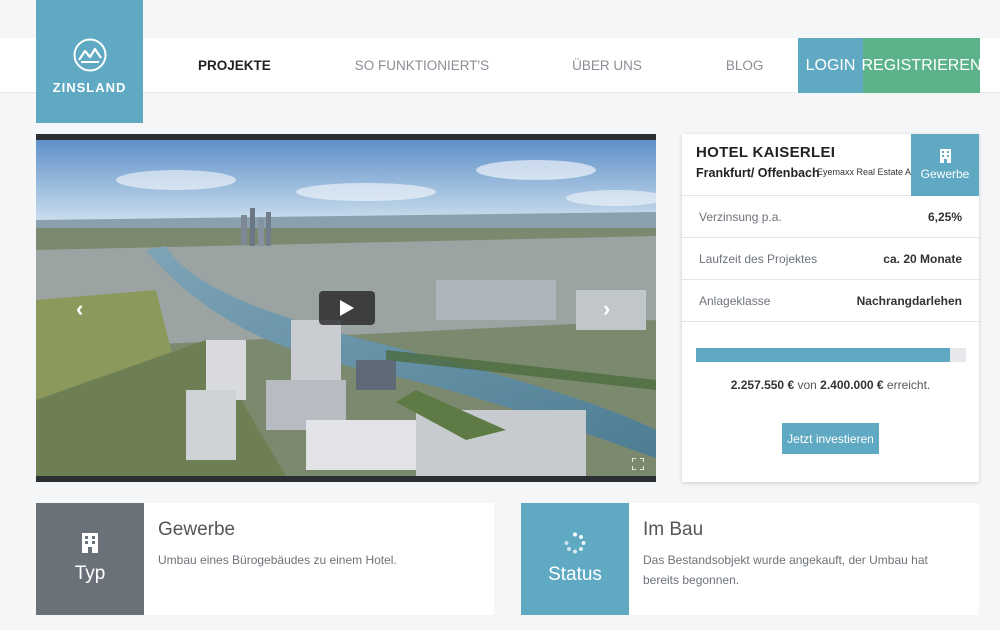 The width and height of the screenshot is (1000, 630). Describe the element at coordinates (830, 301) in the screenshot. I see `detail-row-asset-class: Anlageklasse Nachrangdarlehen` at that location.